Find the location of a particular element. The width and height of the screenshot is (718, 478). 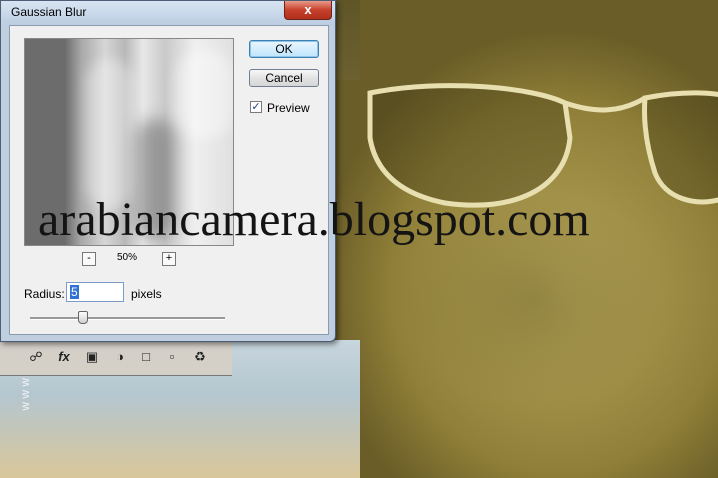

radius-slider-thumb is located at coordinates (83, 317).